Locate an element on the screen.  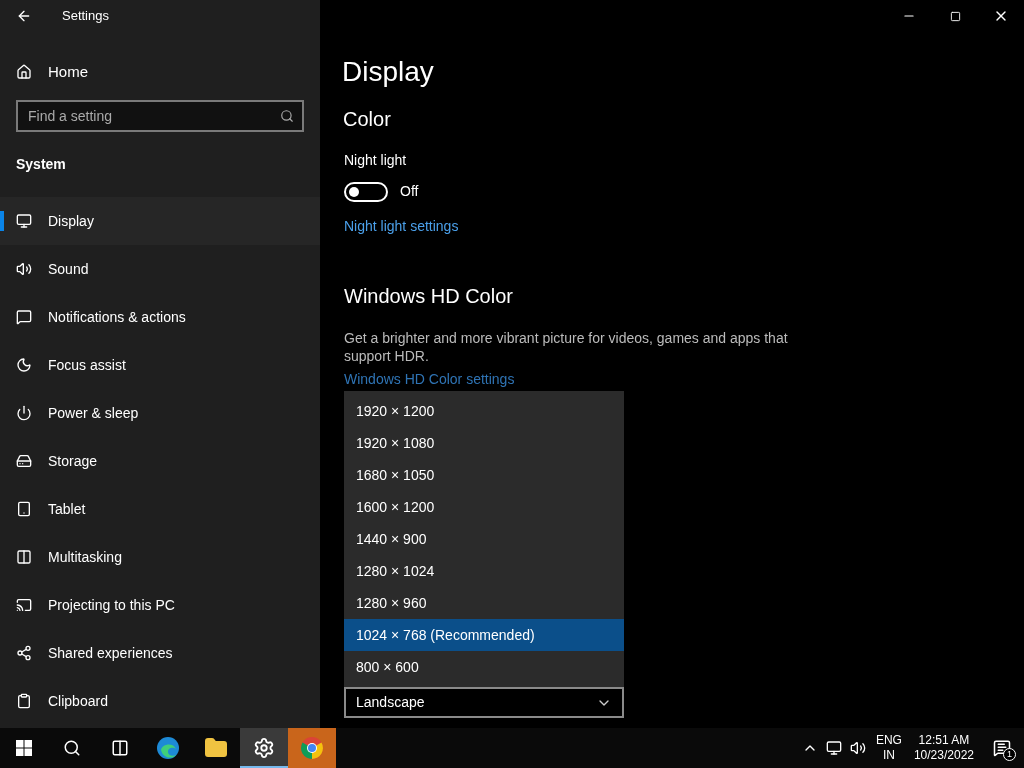
section-title: Windows HD Color is located at coordinates (429, 296).